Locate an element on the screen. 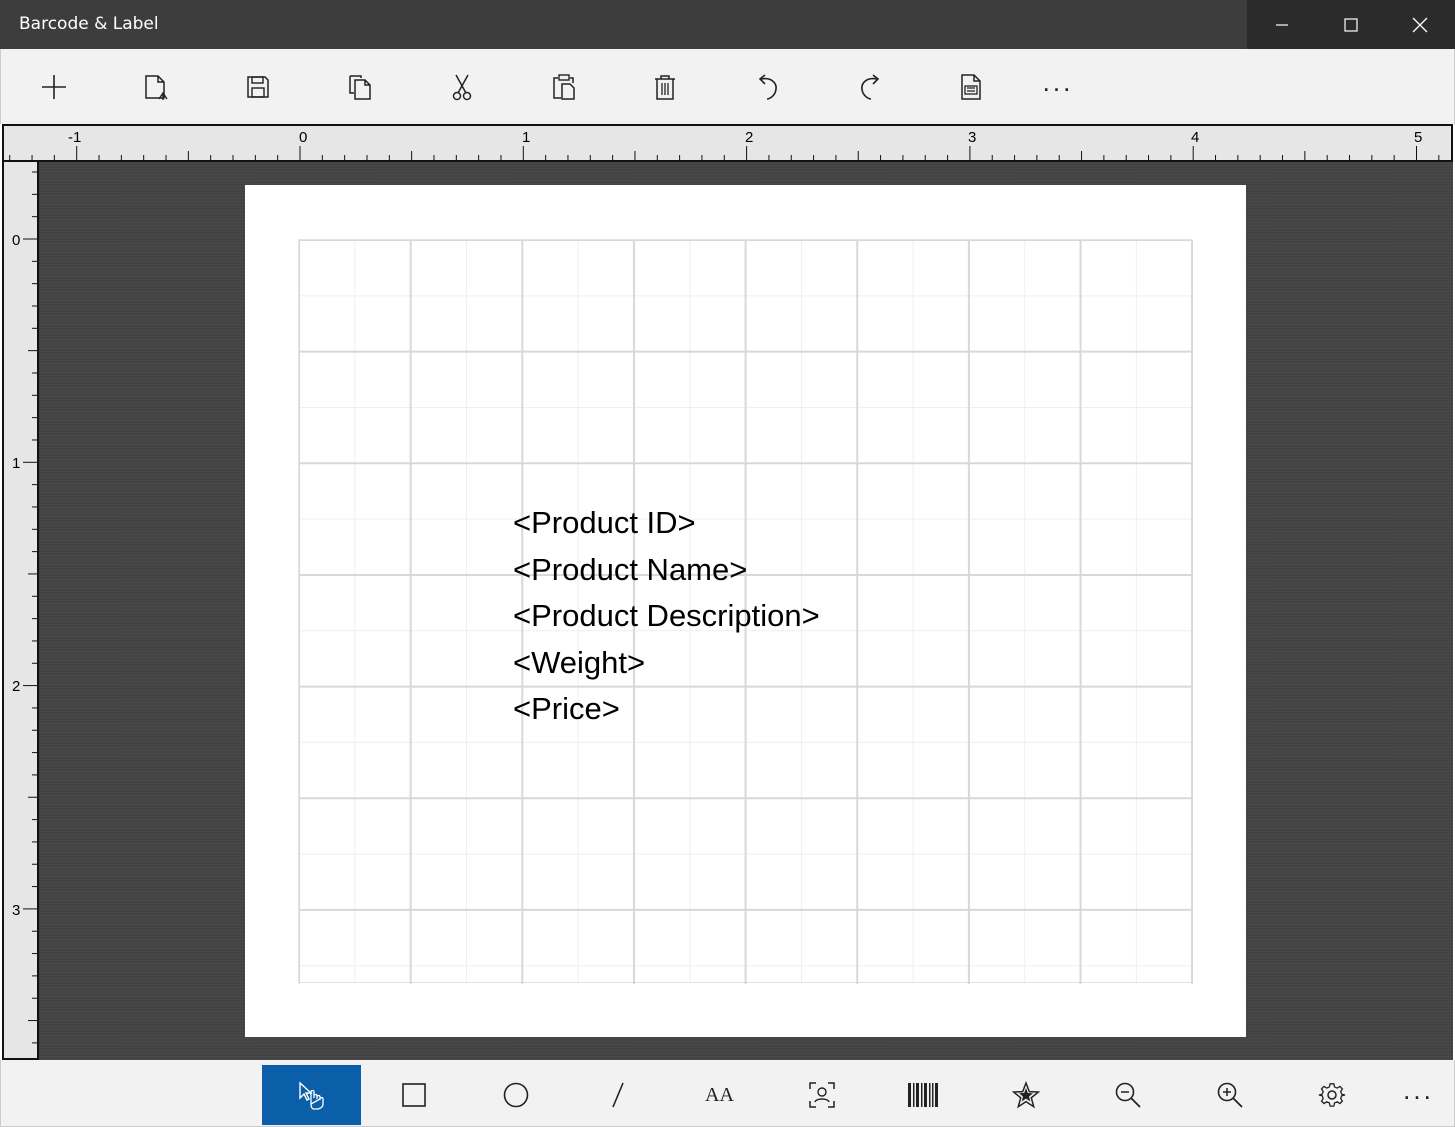  gear-icon is located at coordinates (1331, 1095).